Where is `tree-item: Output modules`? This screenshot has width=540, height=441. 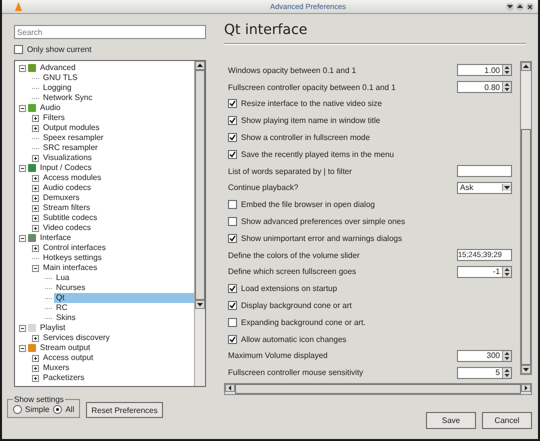 tree-item: Output modules is located at coordinates (117, 128).